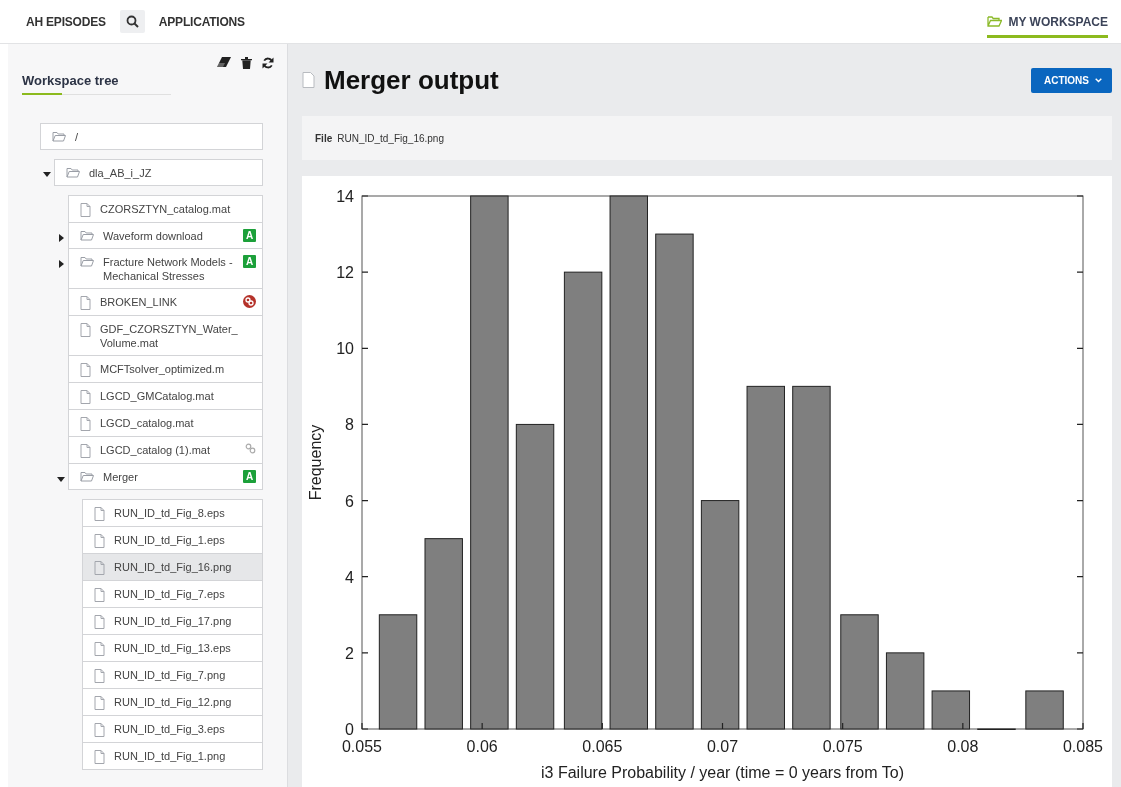 The image size is (1121, 787). What do you see at coordinates (722, 746) in the screenshot?
I see `x-tick-label: 0.07` at bounding box center [722, 746].